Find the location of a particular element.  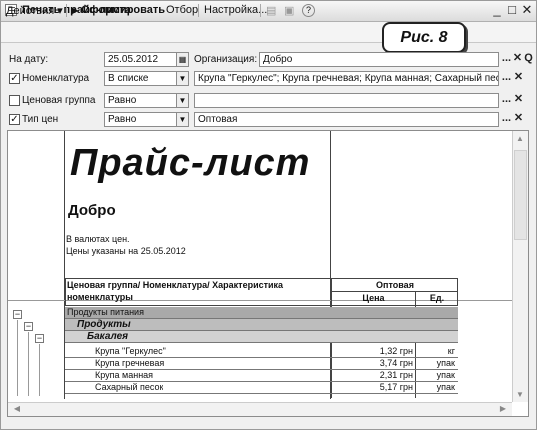

organization-field: Добро is located at coordinates (379, 59).